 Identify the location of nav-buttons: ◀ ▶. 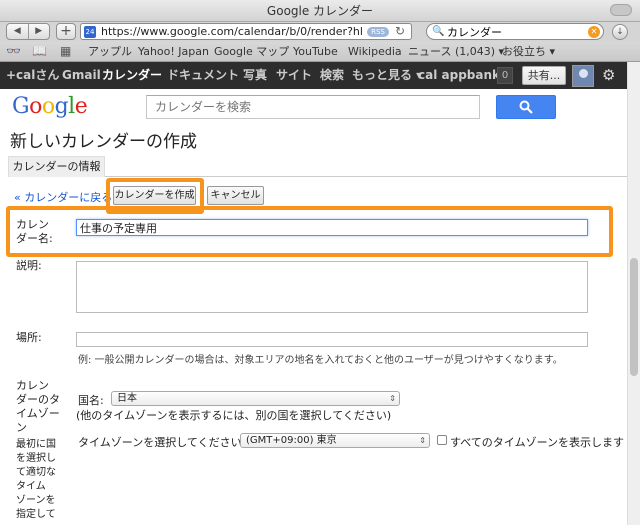
(28, 31).